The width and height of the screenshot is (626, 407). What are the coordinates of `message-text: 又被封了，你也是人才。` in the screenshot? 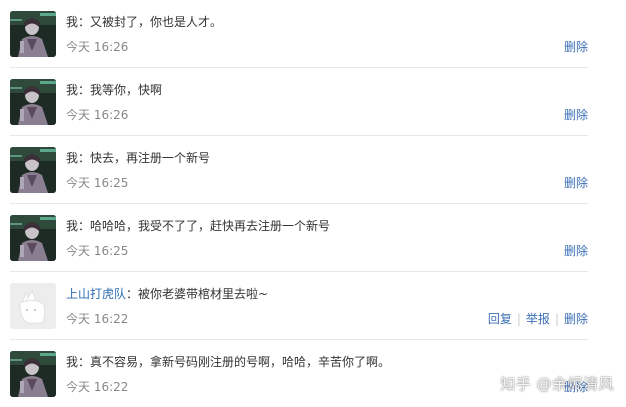 It's located at (156, 22).